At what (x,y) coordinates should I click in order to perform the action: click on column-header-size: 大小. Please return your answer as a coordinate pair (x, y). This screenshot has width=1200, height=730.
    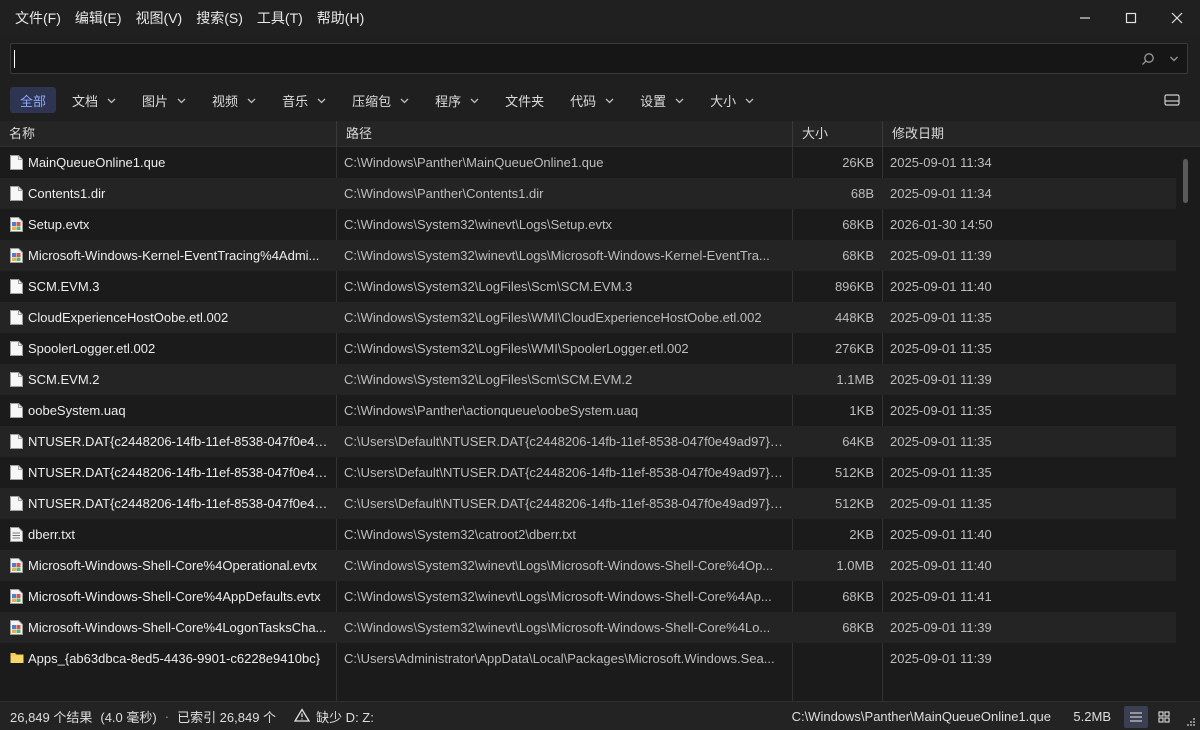
    Looking at the image, I should click on (838, 134).